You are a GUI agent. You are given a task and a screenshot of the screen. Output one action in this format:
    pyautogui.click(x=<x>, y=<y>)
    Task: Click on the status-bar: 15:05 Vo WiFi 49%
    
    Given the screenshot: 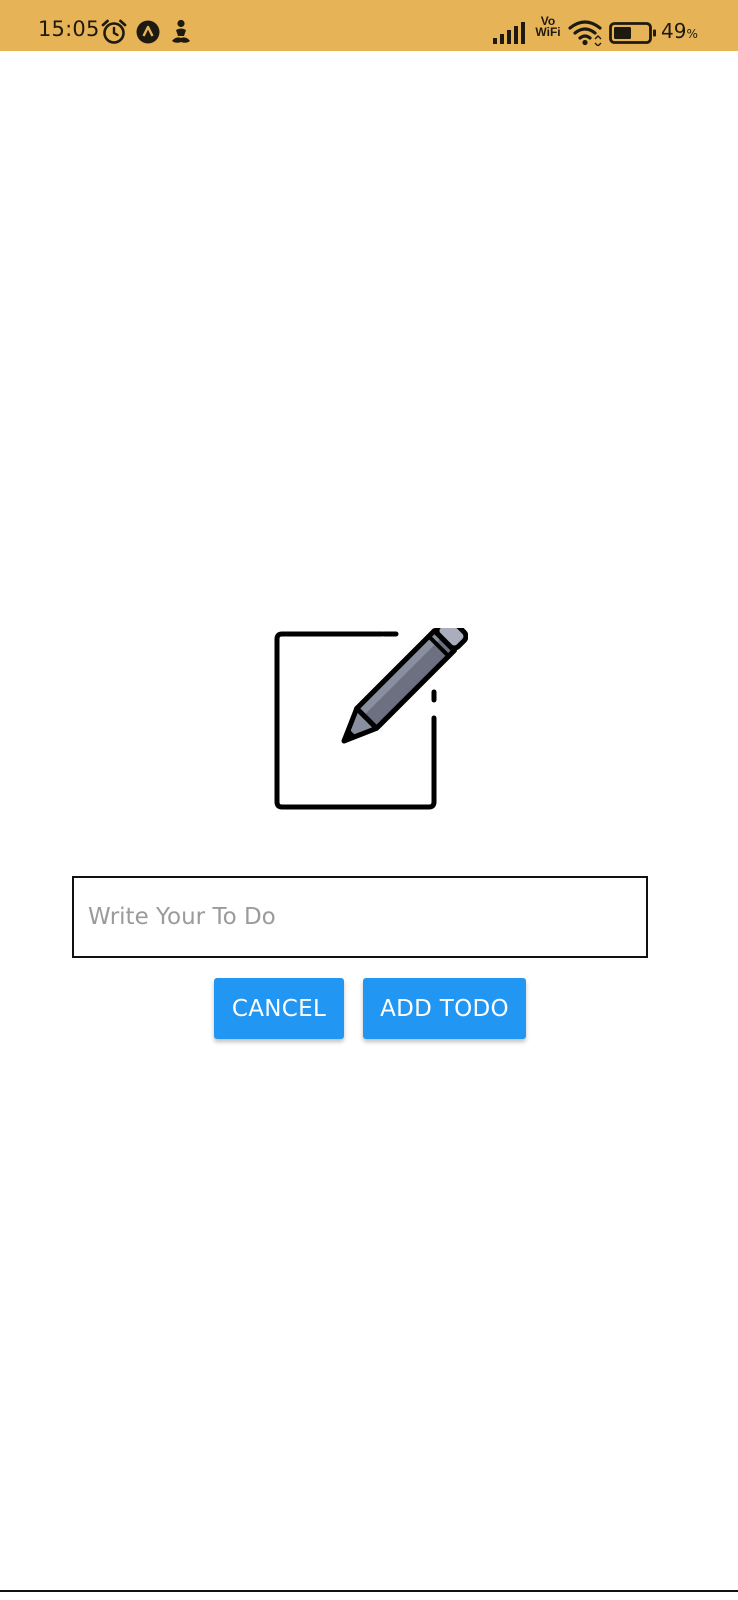 What is the action you would take?
    pyautogui.click(x=369, y=25)
    